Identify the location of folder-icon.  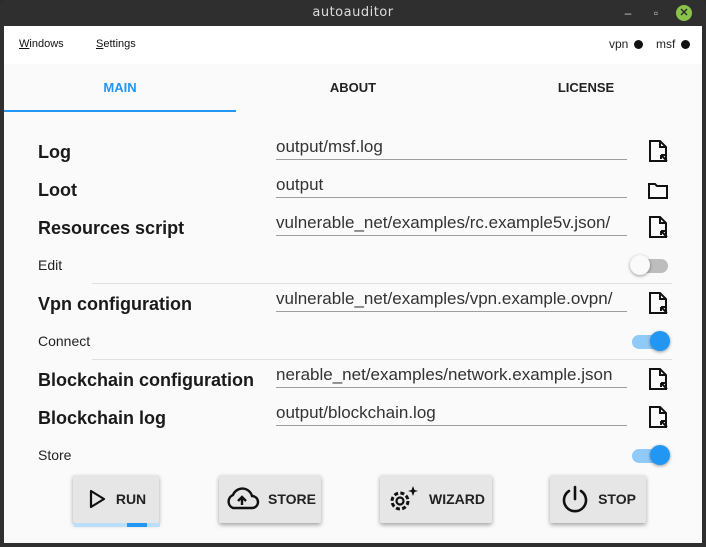
(658, 191).